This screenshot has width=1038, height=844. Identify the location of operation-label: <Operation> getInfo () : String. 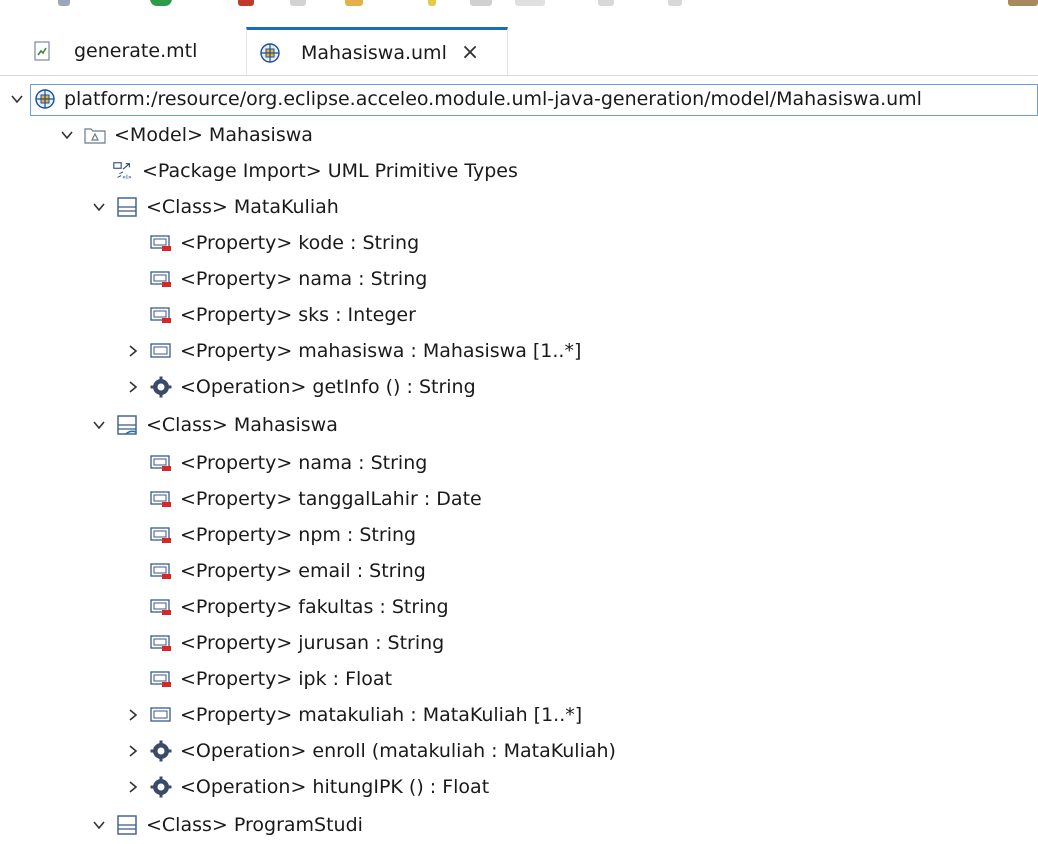
(328, 387).